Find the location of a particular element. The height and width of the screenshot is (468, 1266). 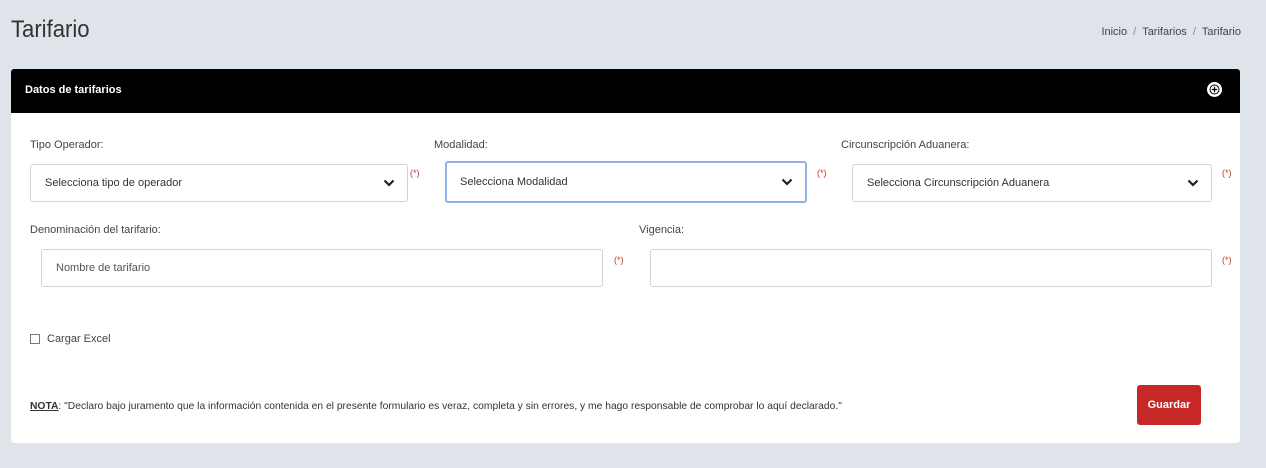

save-button: Guardar is located at coordinates (1169, 405).